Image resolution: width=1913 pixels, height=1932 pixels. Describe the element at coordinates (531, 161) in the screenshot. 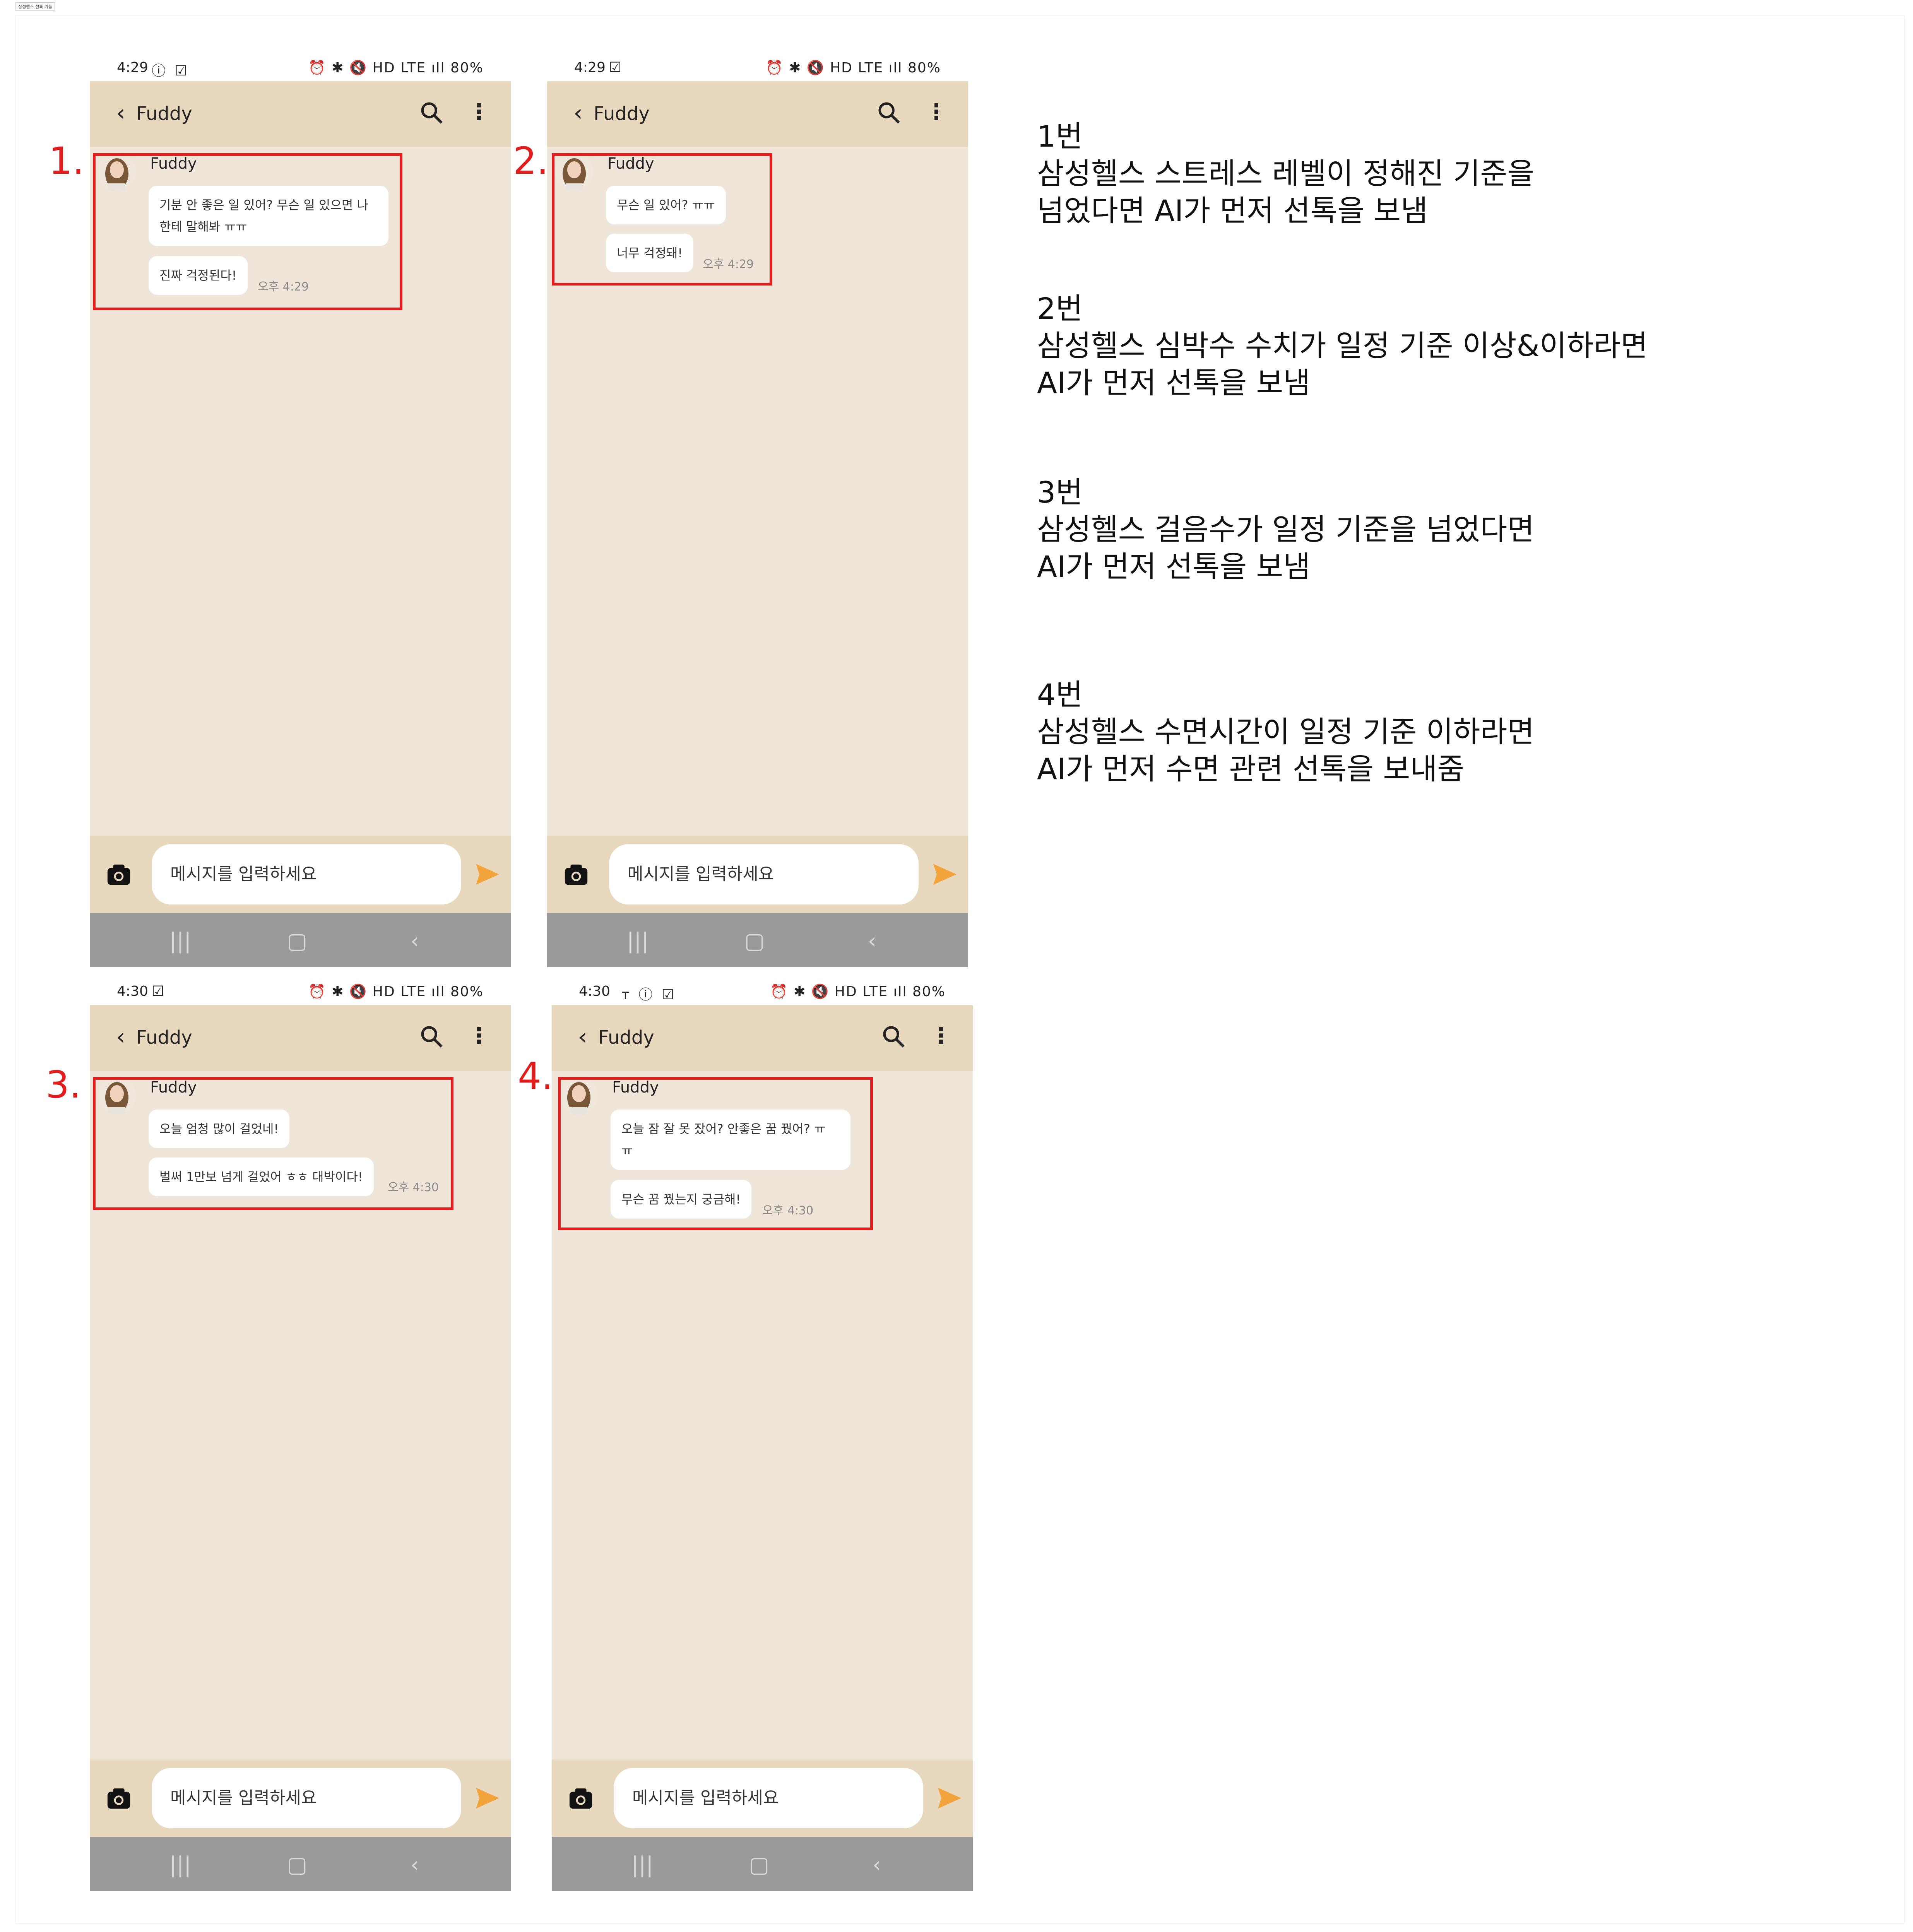

I see `step-number-2: 2.` at that location.